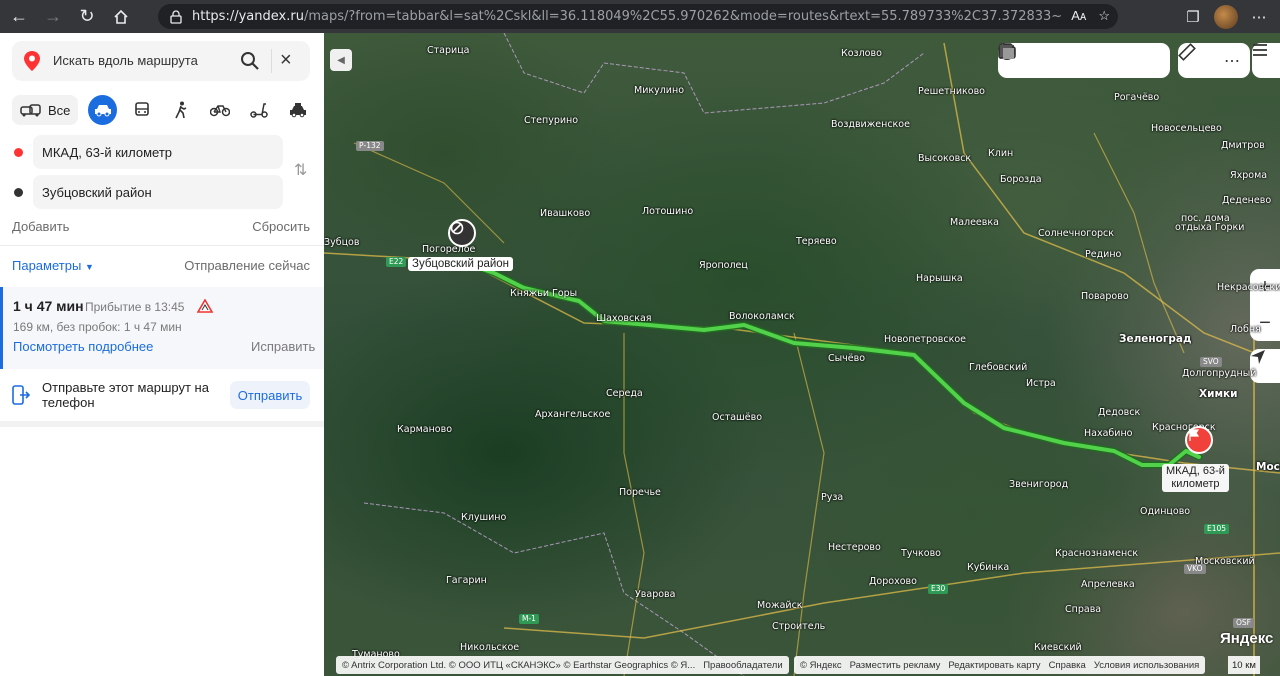 Image resolution: width=1280 pixels, height=676 pixels. I want to click on mode-transit-button, so click(141, 110).